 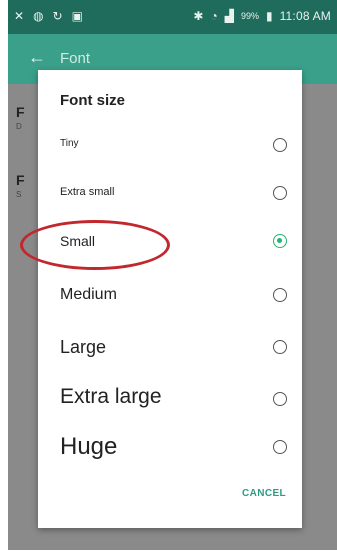 What do you see at coordinates (264, 493) in the screenshot?
I see `cancel-button: CANCEL` at bounding box center [264, 493].